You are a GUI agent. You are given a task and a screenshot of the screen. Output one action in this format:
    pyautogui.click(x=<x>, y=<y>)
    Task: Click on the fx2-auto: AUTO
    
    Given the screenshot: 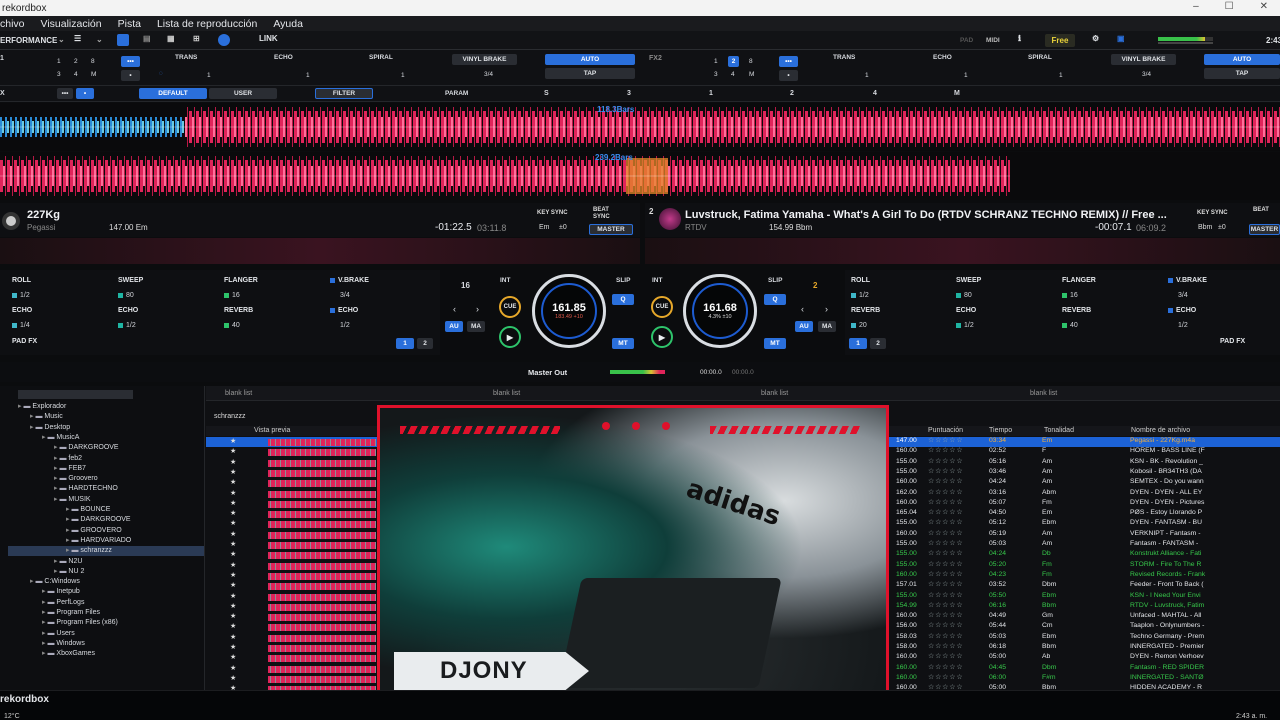 What is the action you would take?
    pyautogui.click(x=1242, y=59)
    